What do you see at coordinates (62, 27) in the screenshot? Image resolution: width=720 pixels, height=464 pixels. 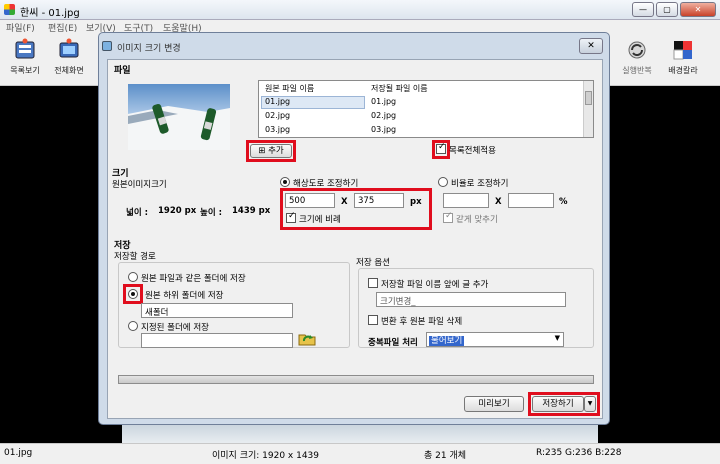 I see `menu-edit: 편집(E)` at bounding box center [62, 27].